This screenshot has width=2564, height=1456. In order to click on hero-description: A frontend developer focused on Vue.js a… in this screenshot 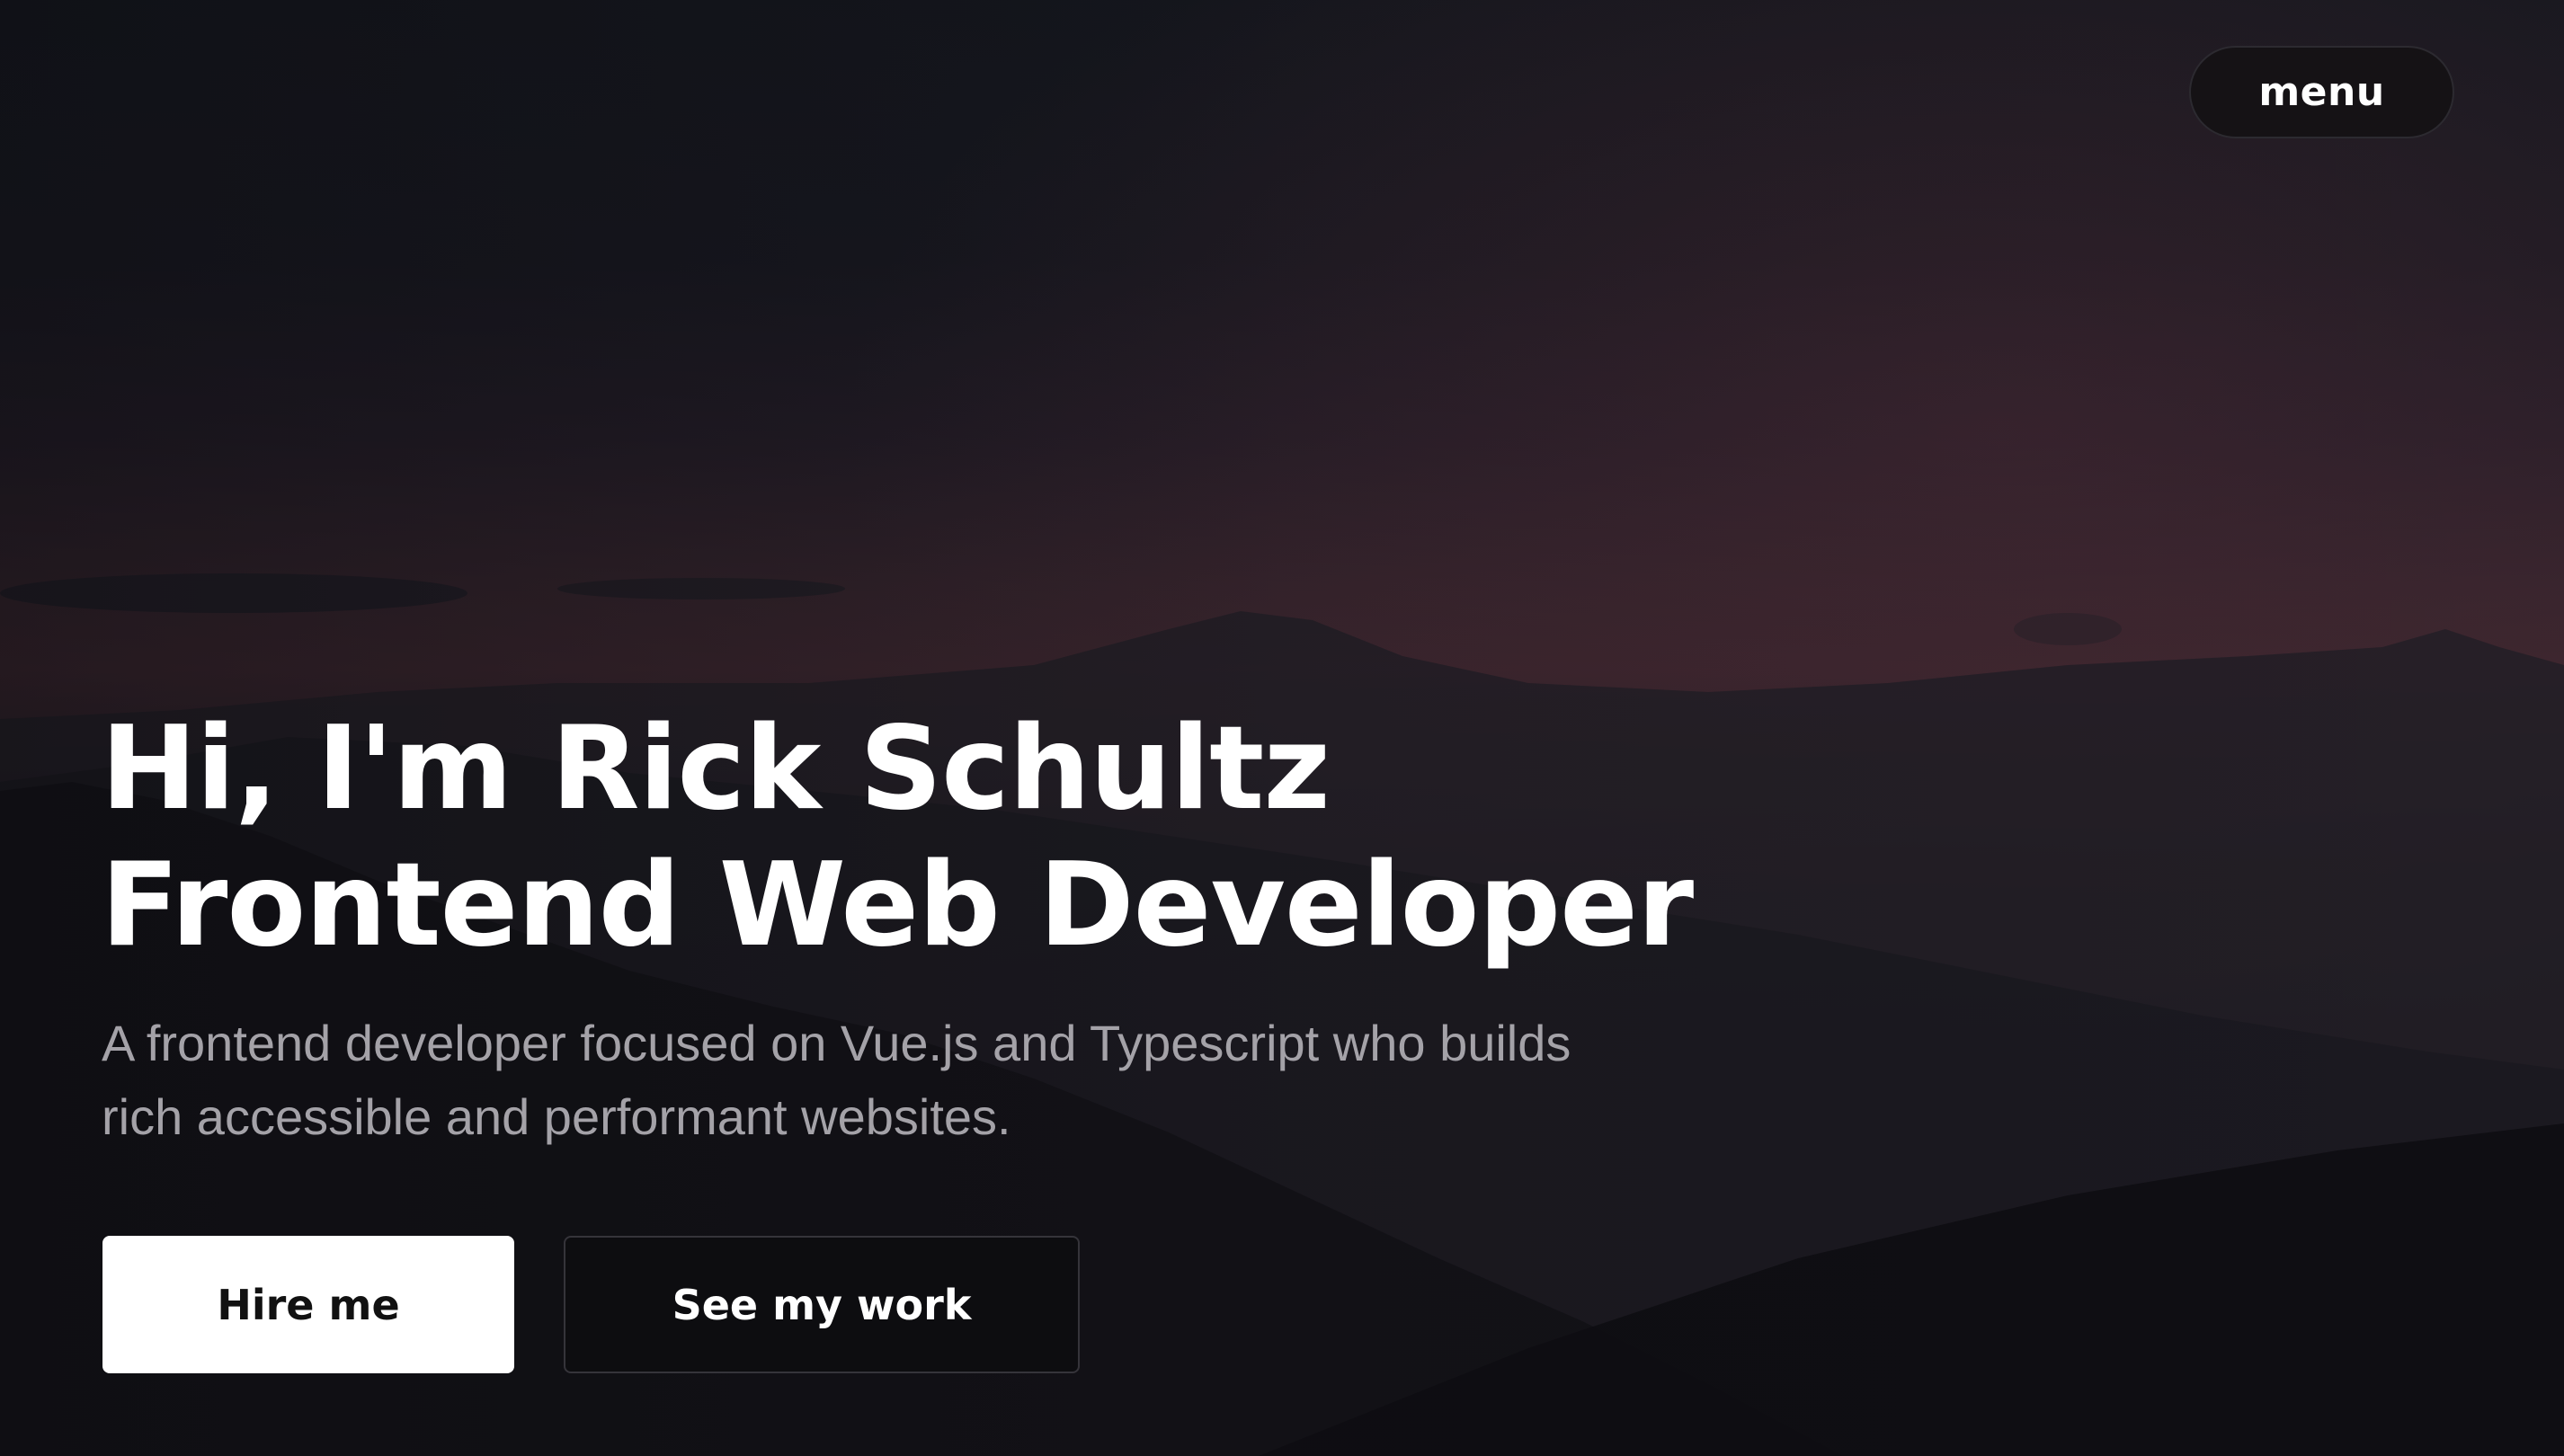, I will do `click(836, 1080)`.